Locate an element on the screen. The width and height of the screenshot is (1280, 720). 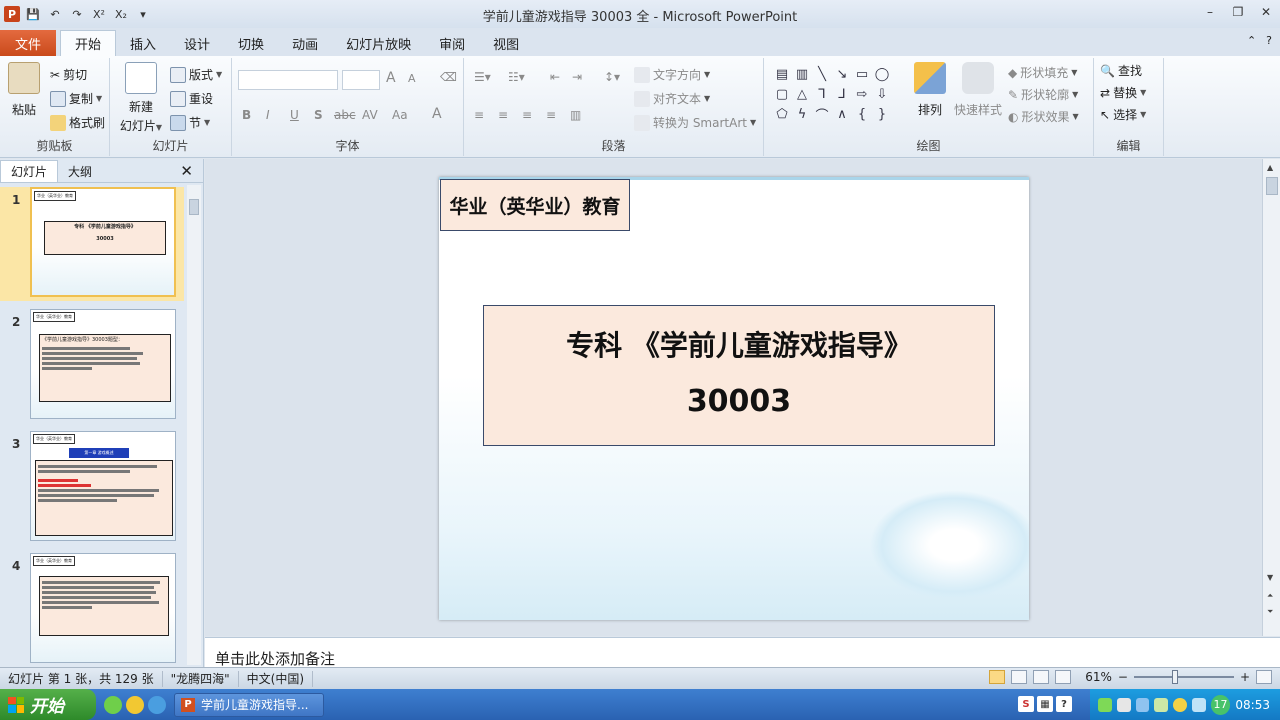
quick-launch-icon is located at coordinates (113, 704).